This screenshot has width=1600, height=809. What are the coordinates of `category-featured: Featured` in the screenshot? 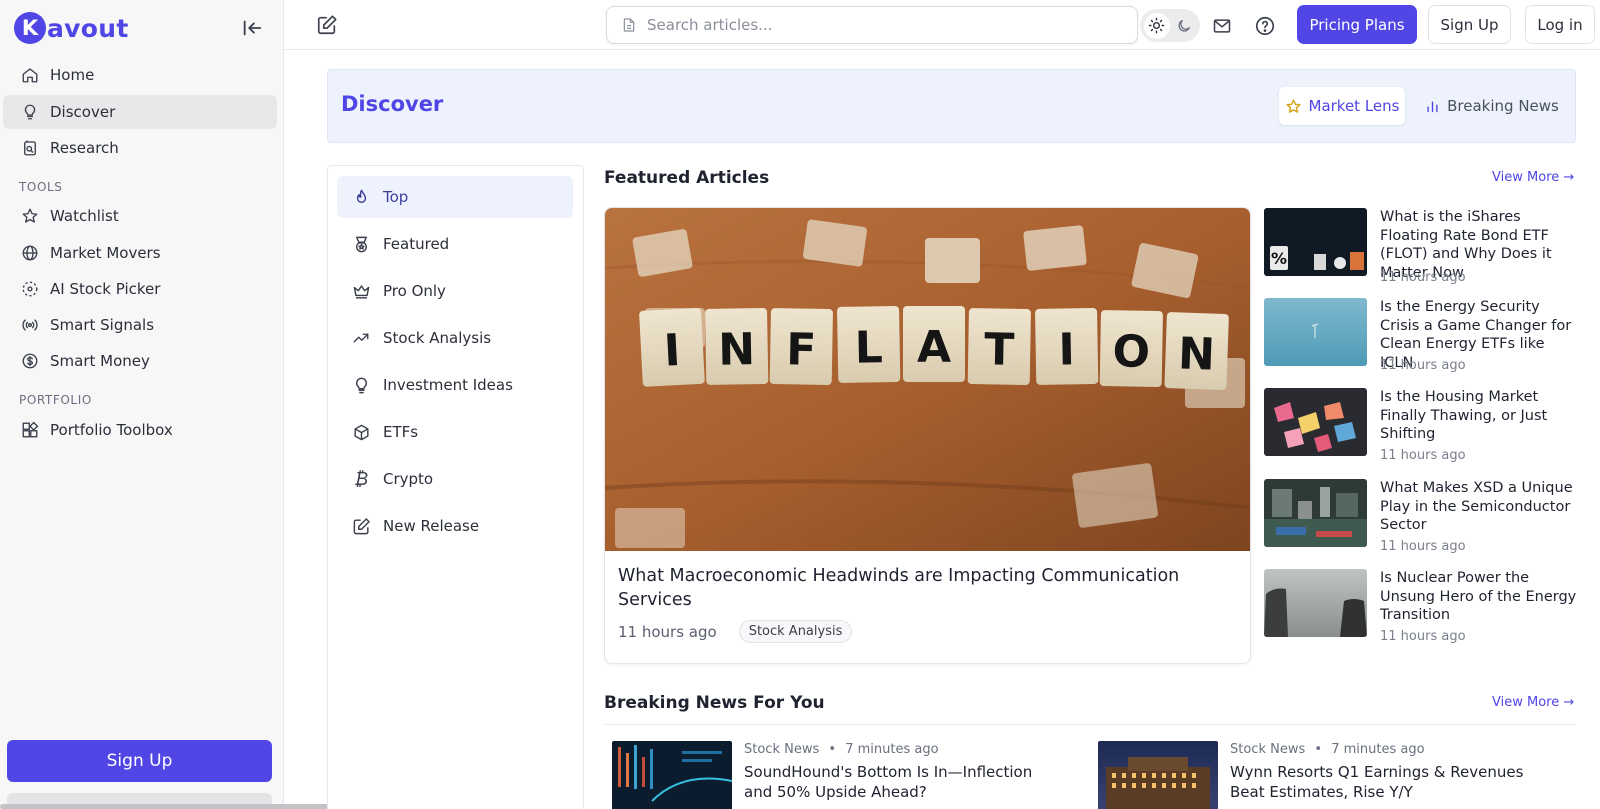 It's located at (455, 244).